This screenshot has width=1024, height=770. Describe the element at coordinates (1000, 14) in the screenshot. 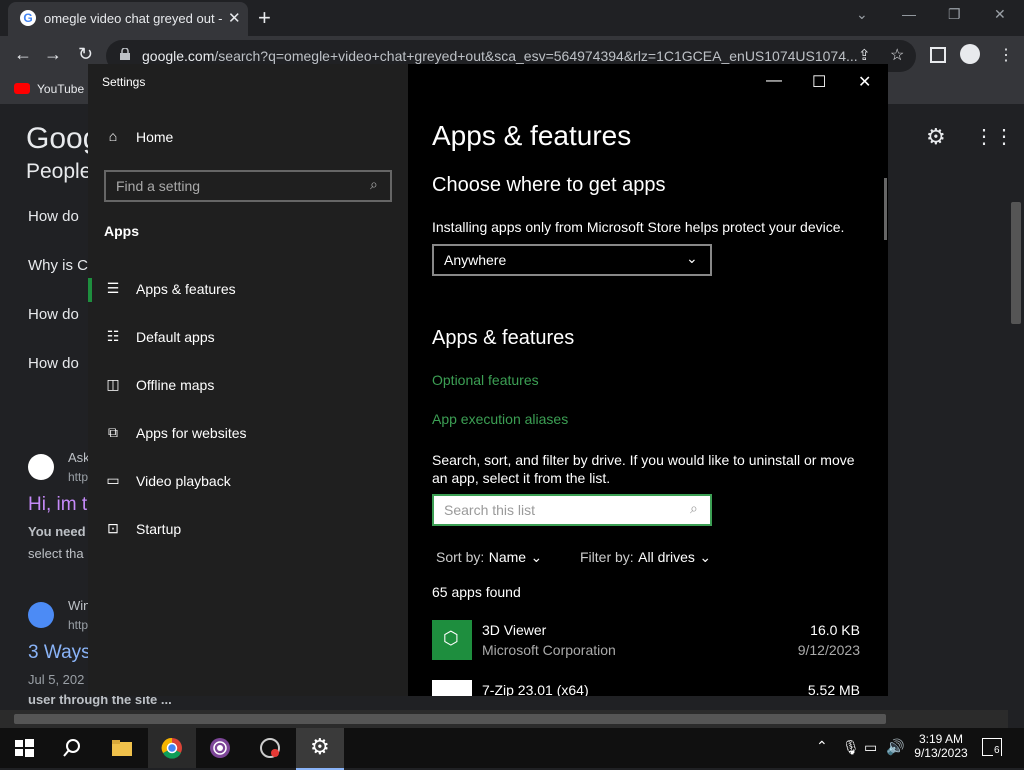

I see `close-window-icon: ✕` at that location.